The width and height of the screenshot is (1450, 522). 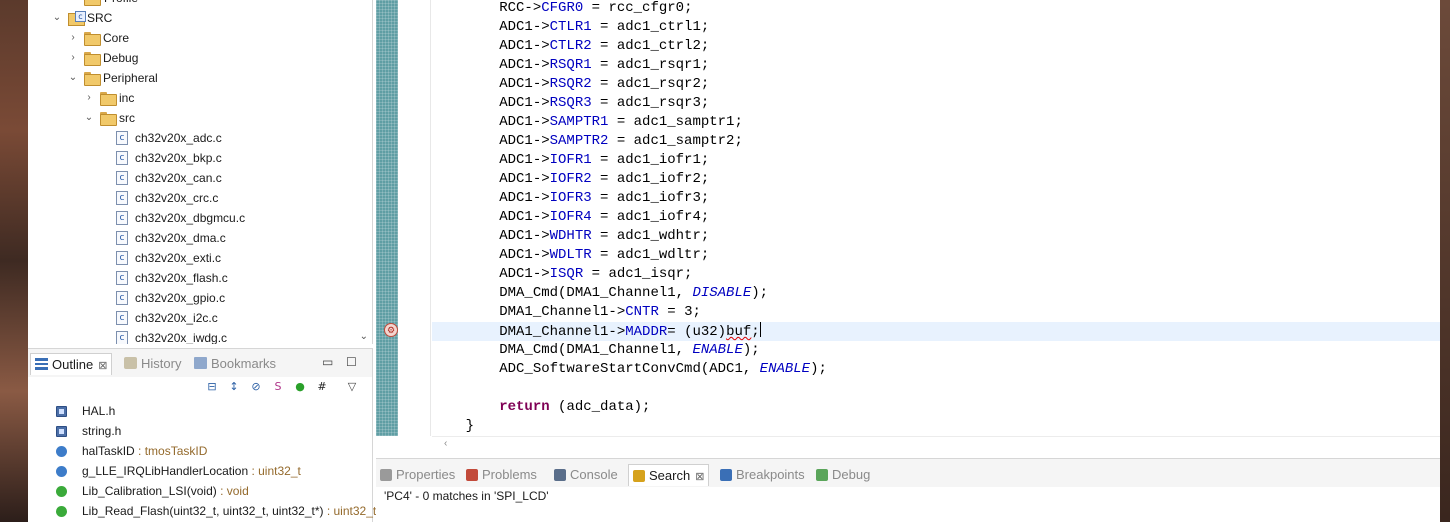 I want to click on breakpoints-icon, so click(x=726, y=475).